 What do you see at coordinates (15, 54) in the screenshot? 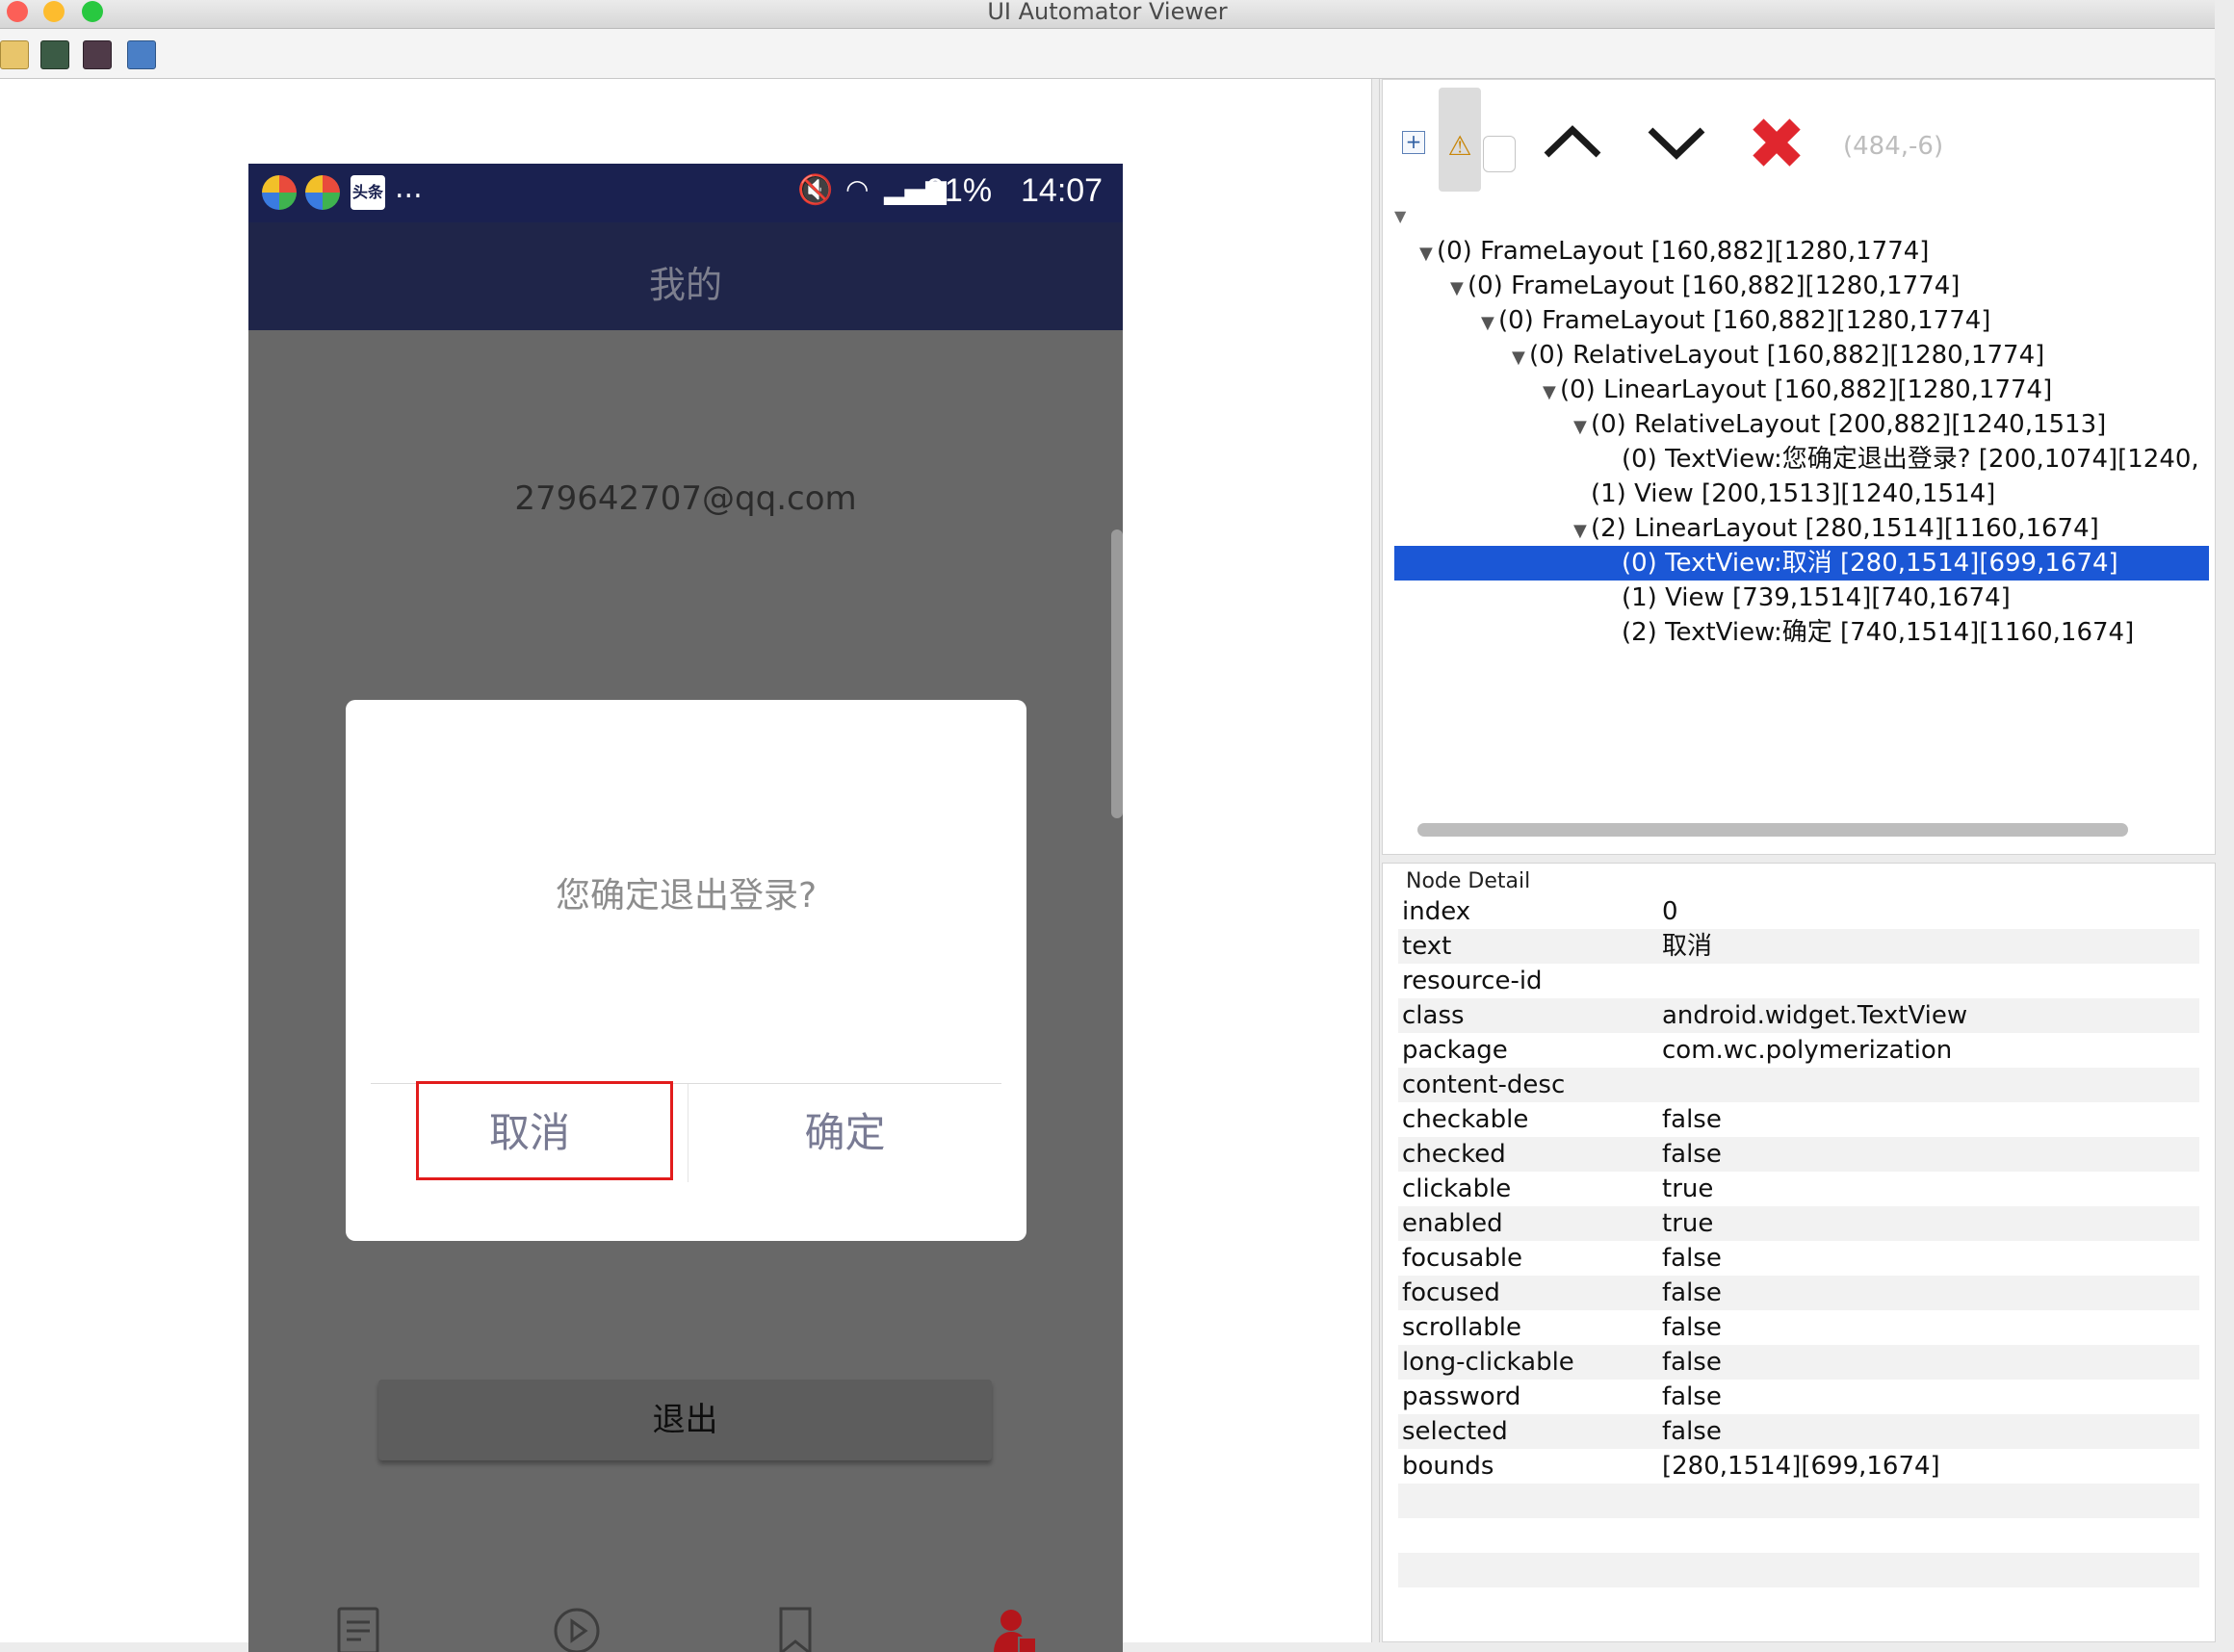
I see `open-folder-icon` at bounding box center [15, 54].